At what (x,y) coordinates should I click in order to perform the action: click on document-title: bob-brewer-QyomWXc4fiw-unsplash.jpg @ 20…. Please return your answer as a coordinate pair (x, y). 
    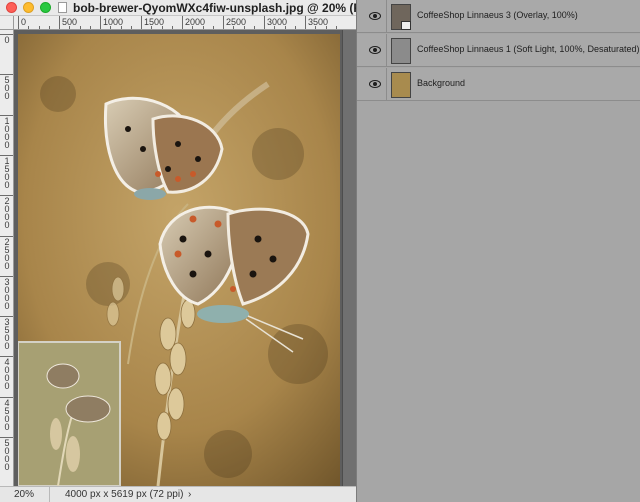
    Looking at the image, I should click on (223, 8).